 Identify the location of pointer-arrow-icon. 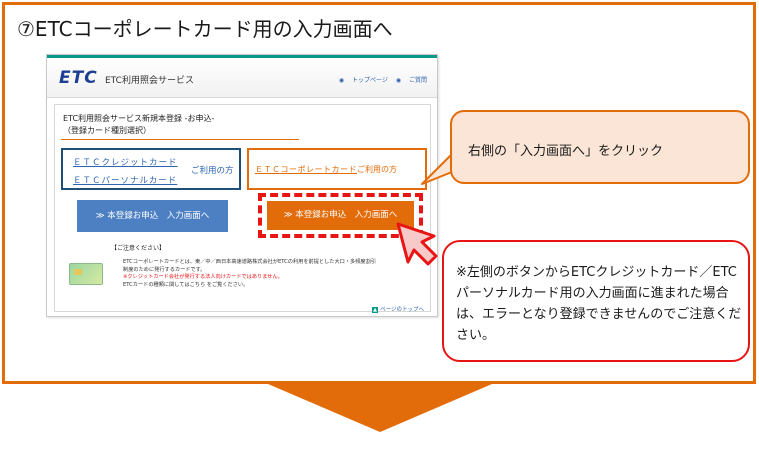
(417, 244).